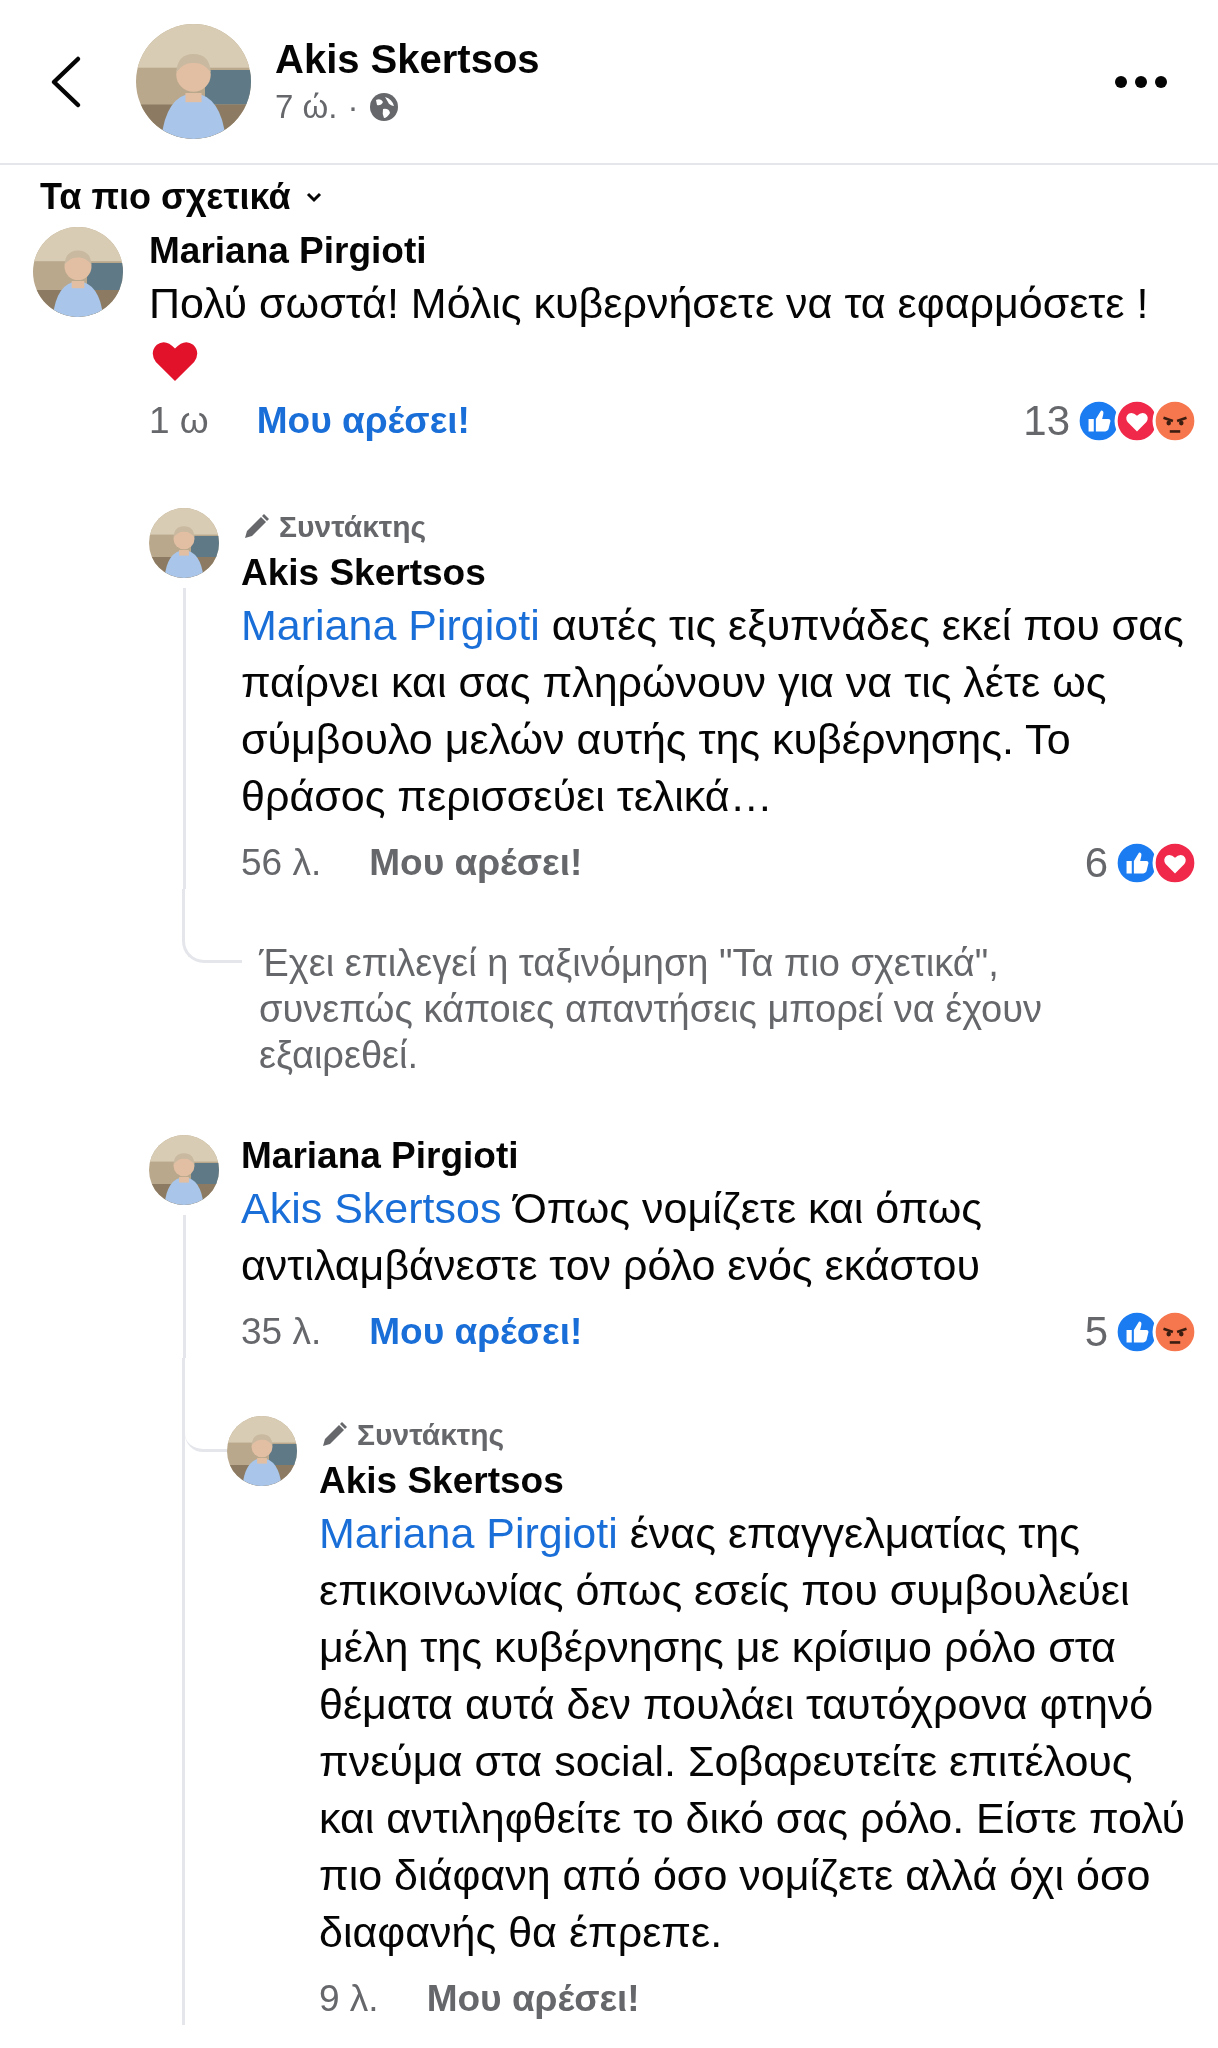 This screenshot has height=2048, width=1218. What do you see at coordinates (612, 1237) in the screenshot?
I see `comment-text: Akis Skertsos Όπως νομίζετε και όπως αντιλαμβάνεστε τον ρόλο ενός εκάστου` at bounding box center [612, 1237].